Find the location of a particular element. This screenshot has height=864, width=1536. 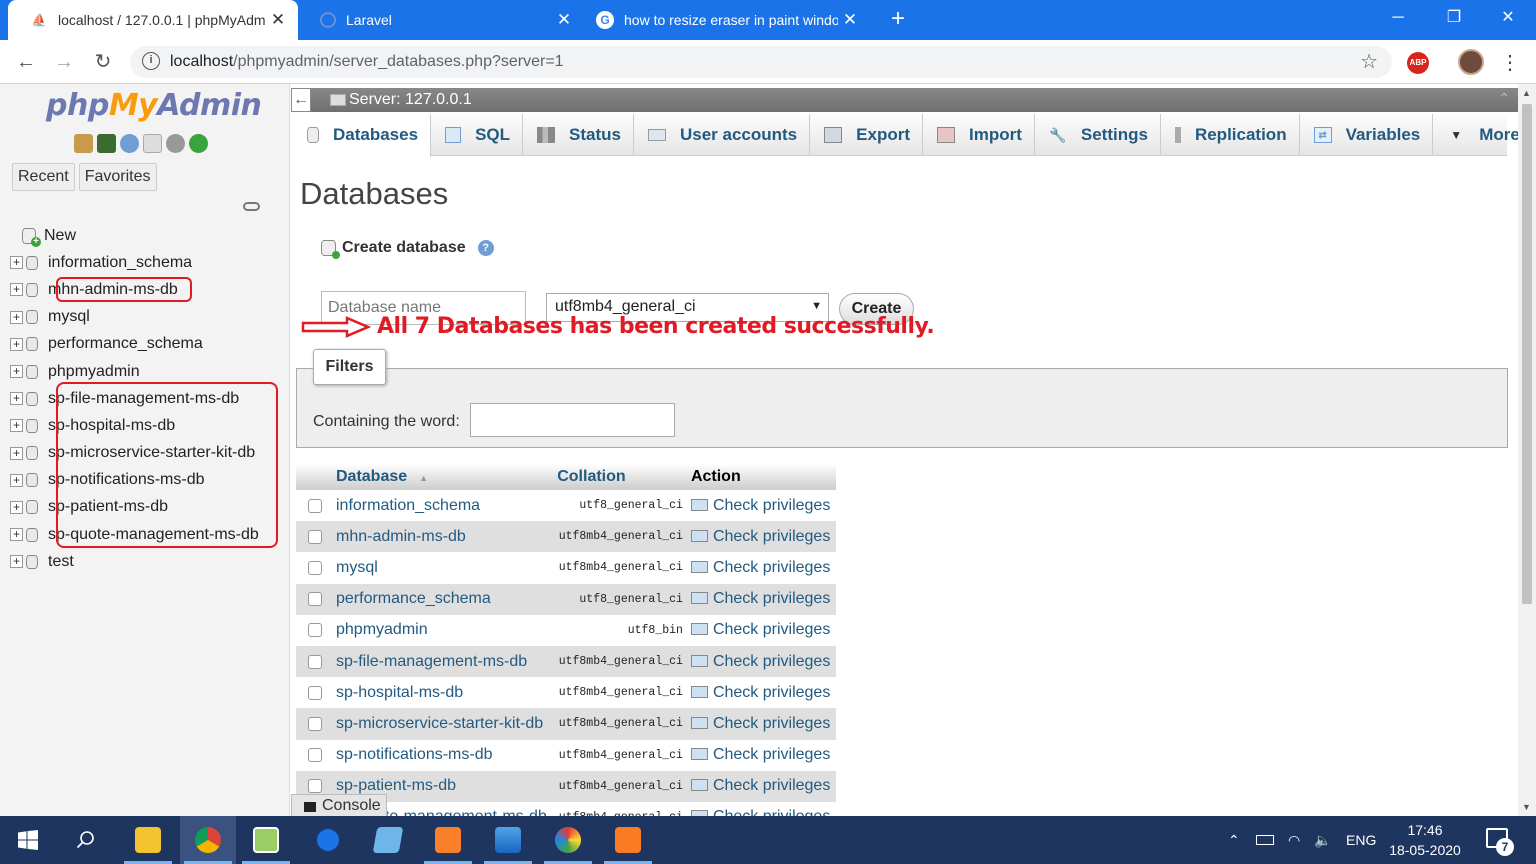

table-row: mysql utf8mb4_general_ci Check privileges is located at coordinates (566, 568).